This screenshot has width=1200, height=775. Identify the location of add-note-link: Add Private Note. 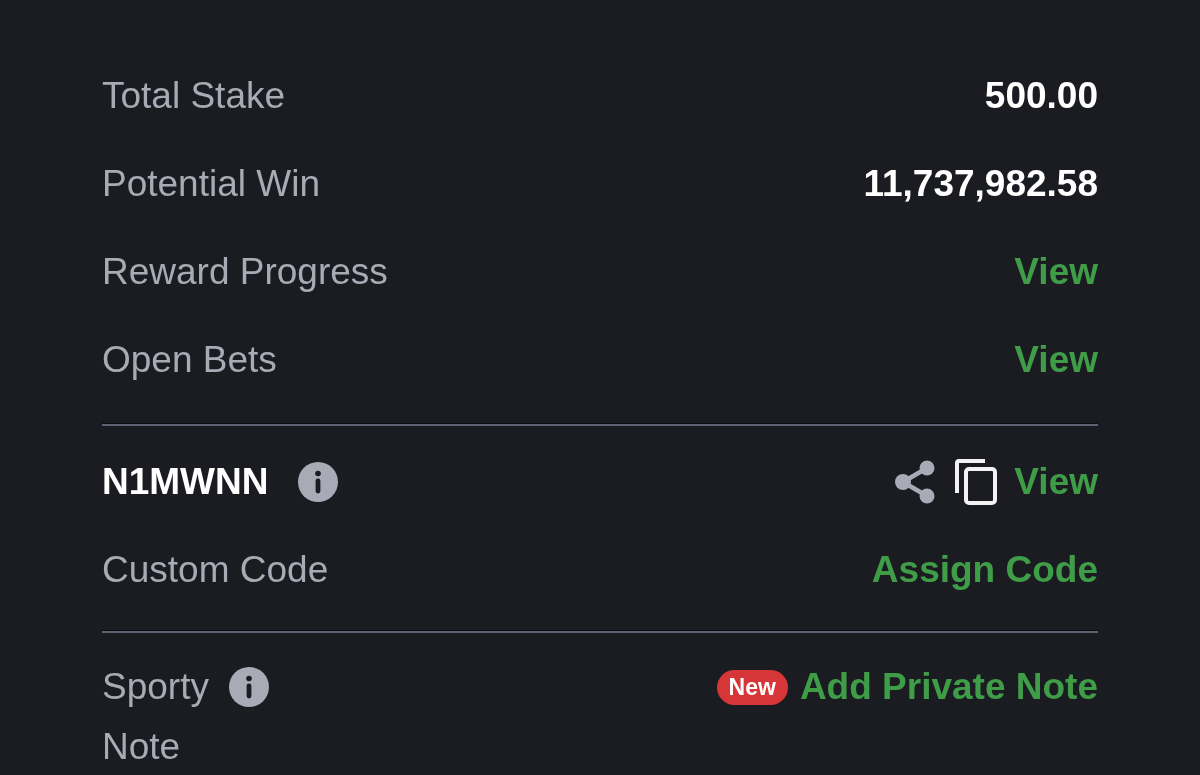
(948, 687).